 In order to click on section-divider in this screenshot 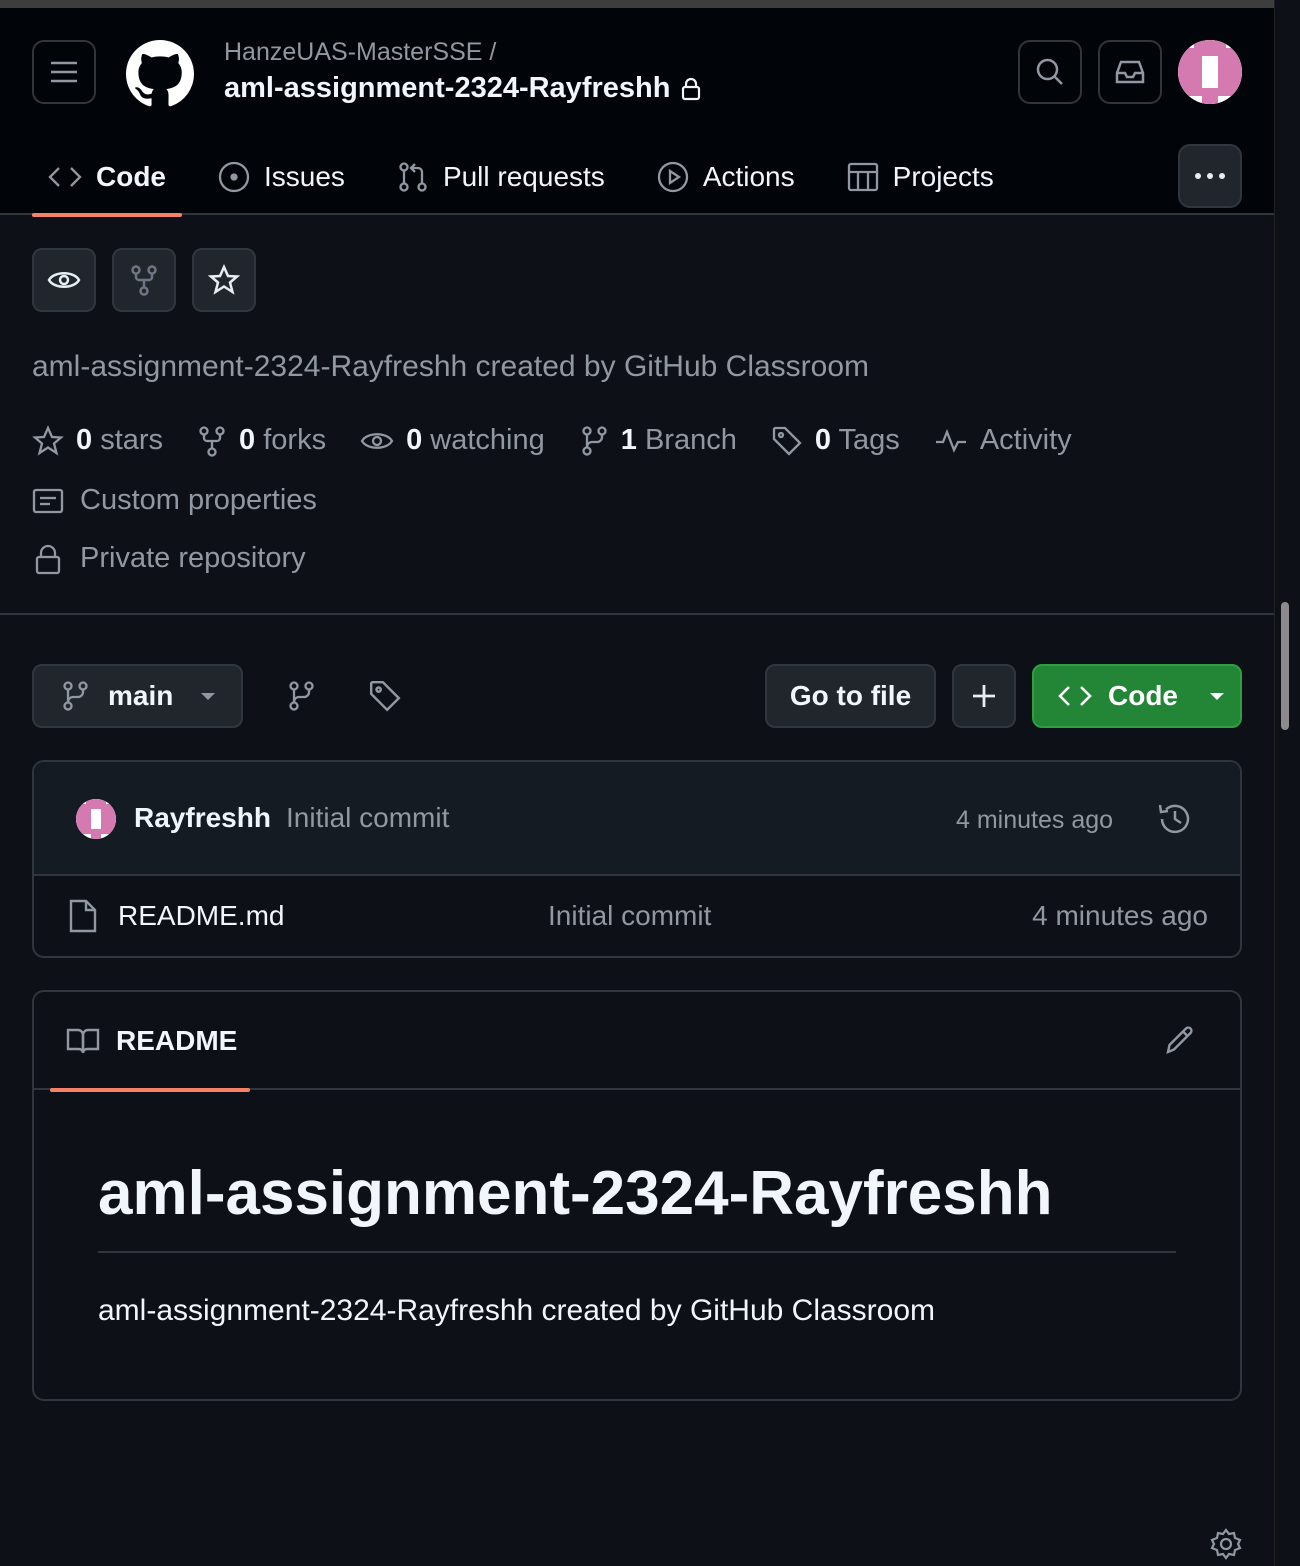, I will do `click(637, 614)`.